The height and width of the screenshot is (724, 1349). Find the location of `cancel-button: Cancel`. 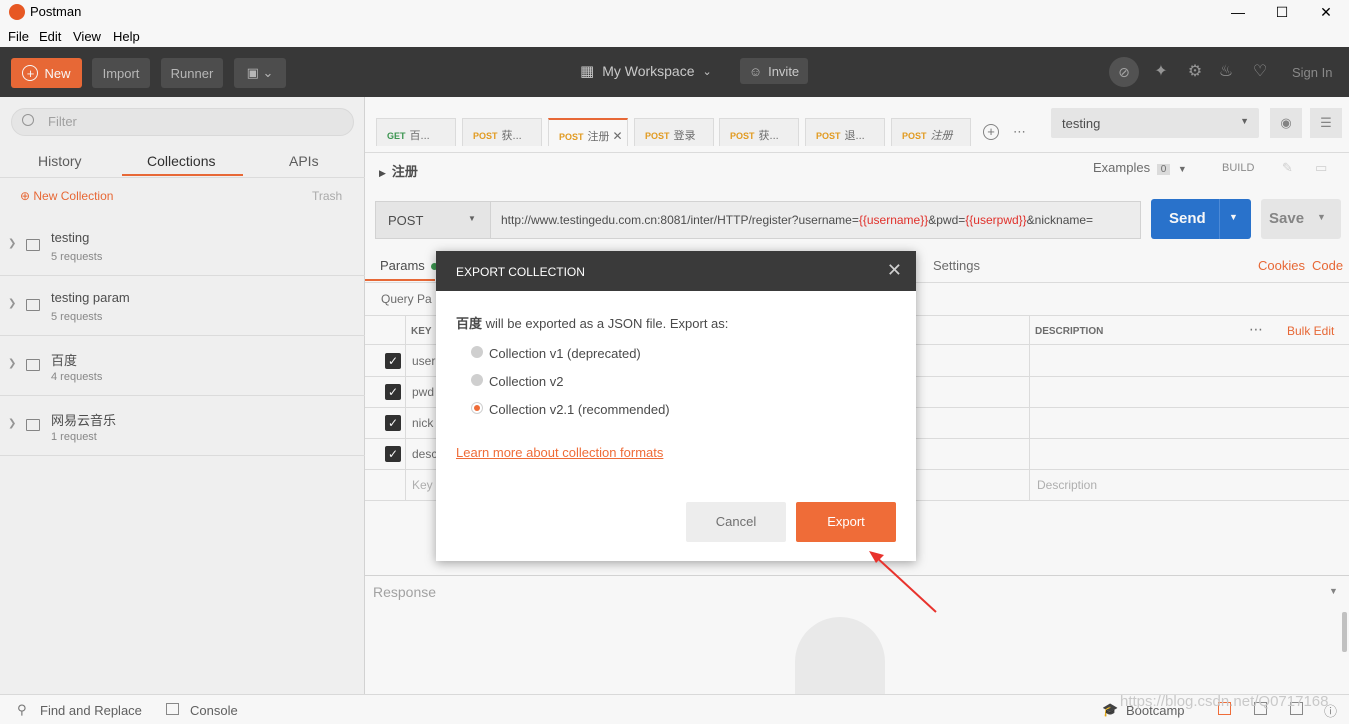

cancel-button: Cancel is located at coordinates (736, 522).